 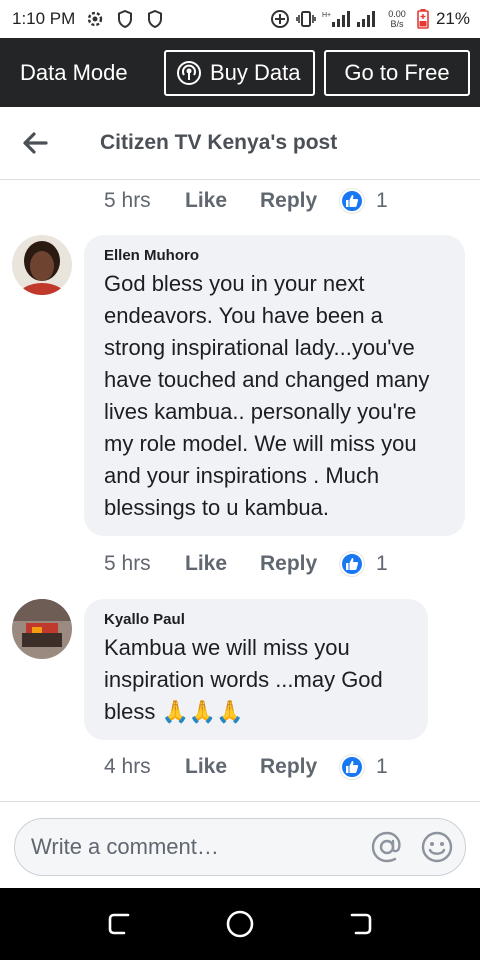 I want to click on data-saver-icon, so click(x=280, y=19).